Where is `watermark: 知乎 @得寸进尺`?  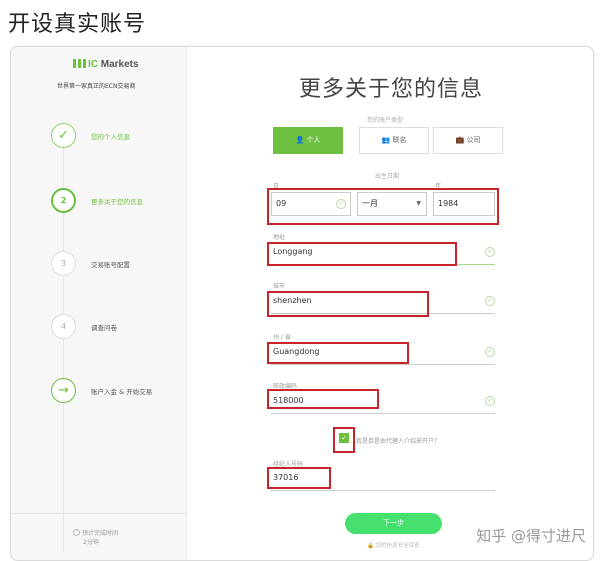 watermark: 知乎 @得寸进尺 is located at coordinates (531, 536).